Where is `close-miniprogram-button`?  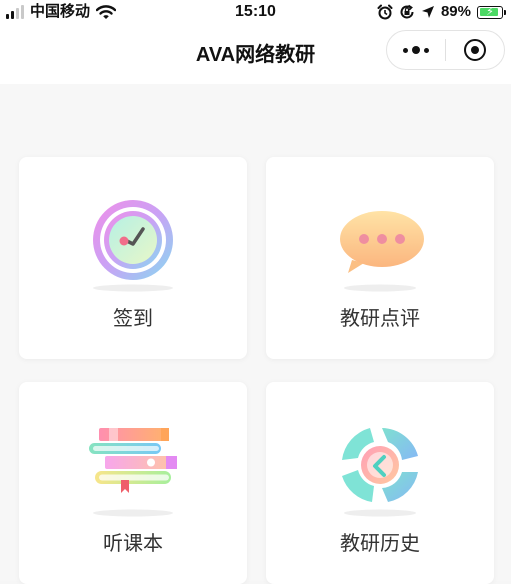 close-miniprogram-button is located at coordinates (475, 50).